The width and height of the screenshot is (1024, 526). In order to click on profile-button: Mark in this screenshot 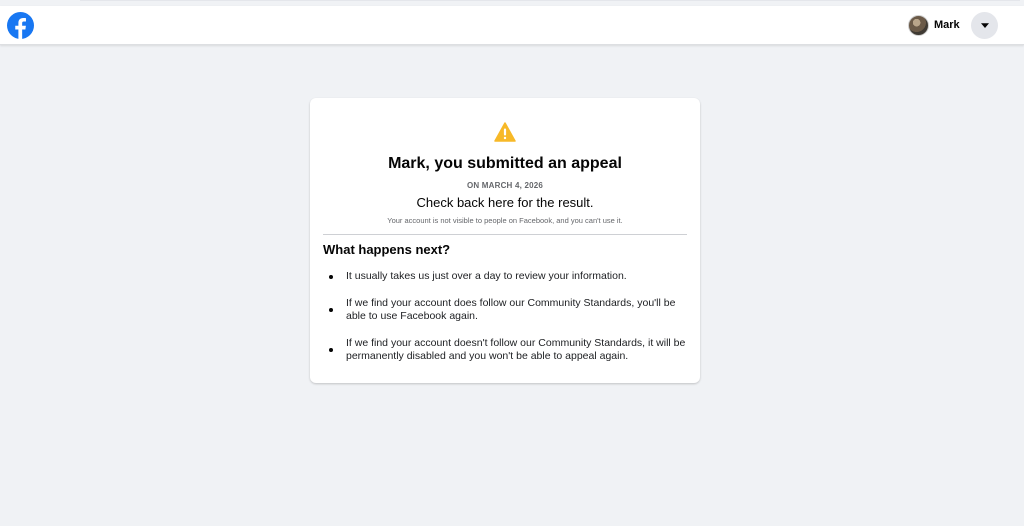, I will do `click(934, 25)`.